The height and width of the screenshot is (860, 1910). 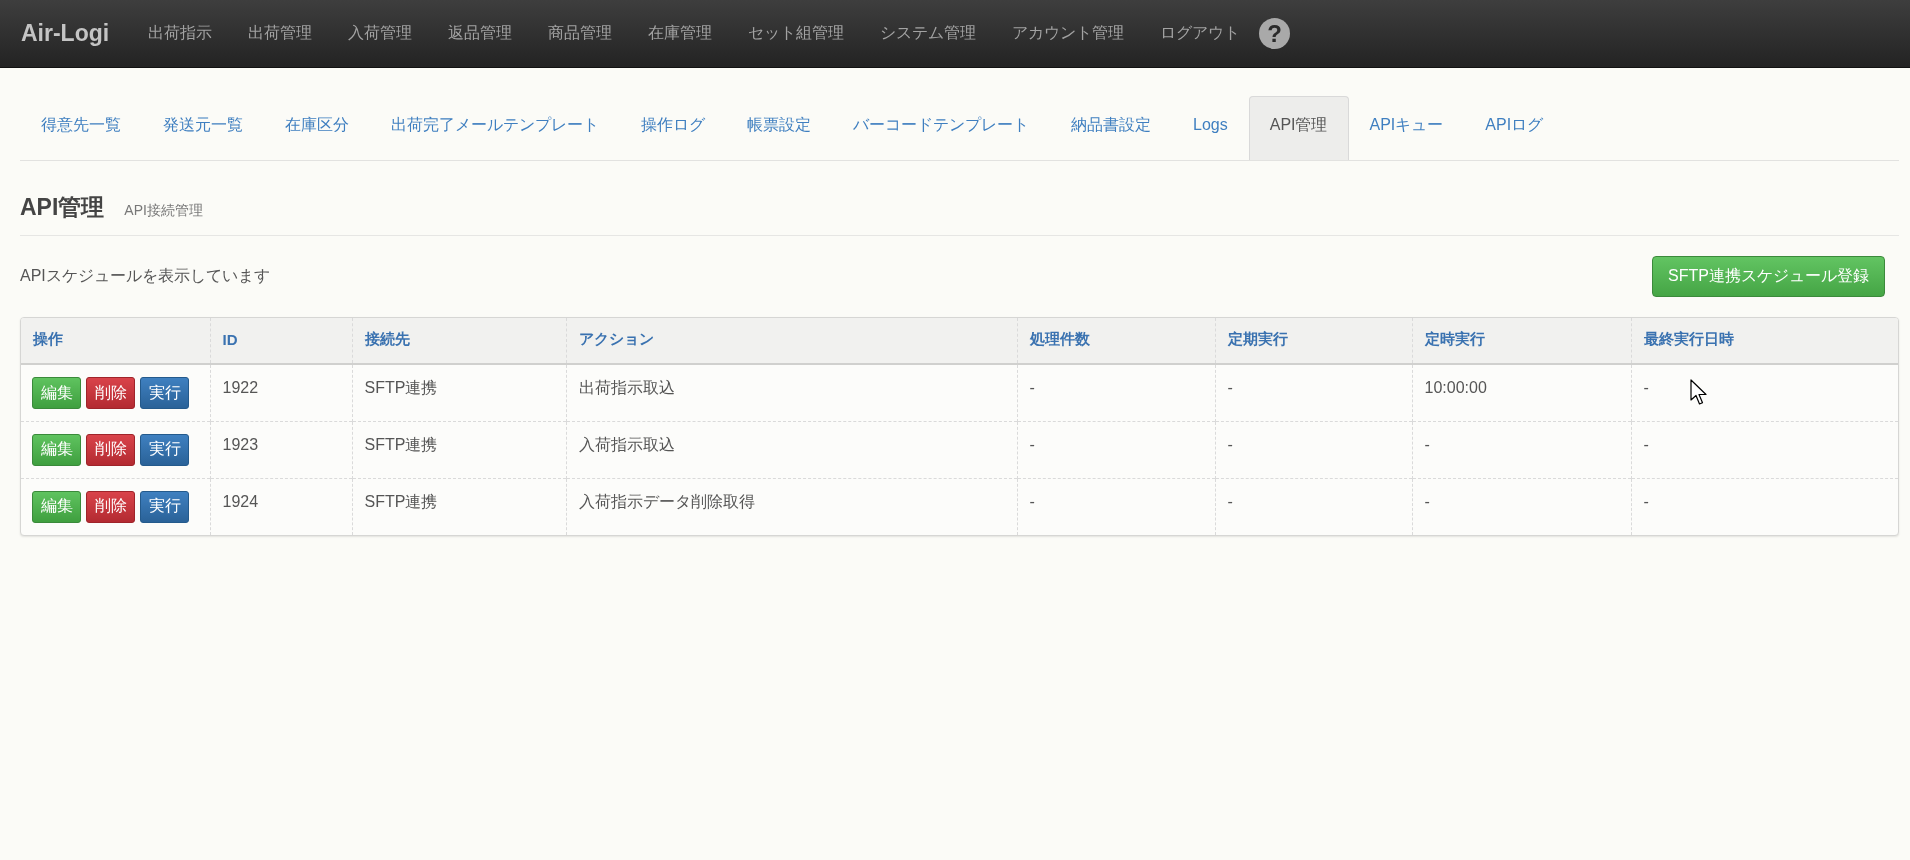 I want to click on tab: 帳票設定, so click(x=779, y=128).